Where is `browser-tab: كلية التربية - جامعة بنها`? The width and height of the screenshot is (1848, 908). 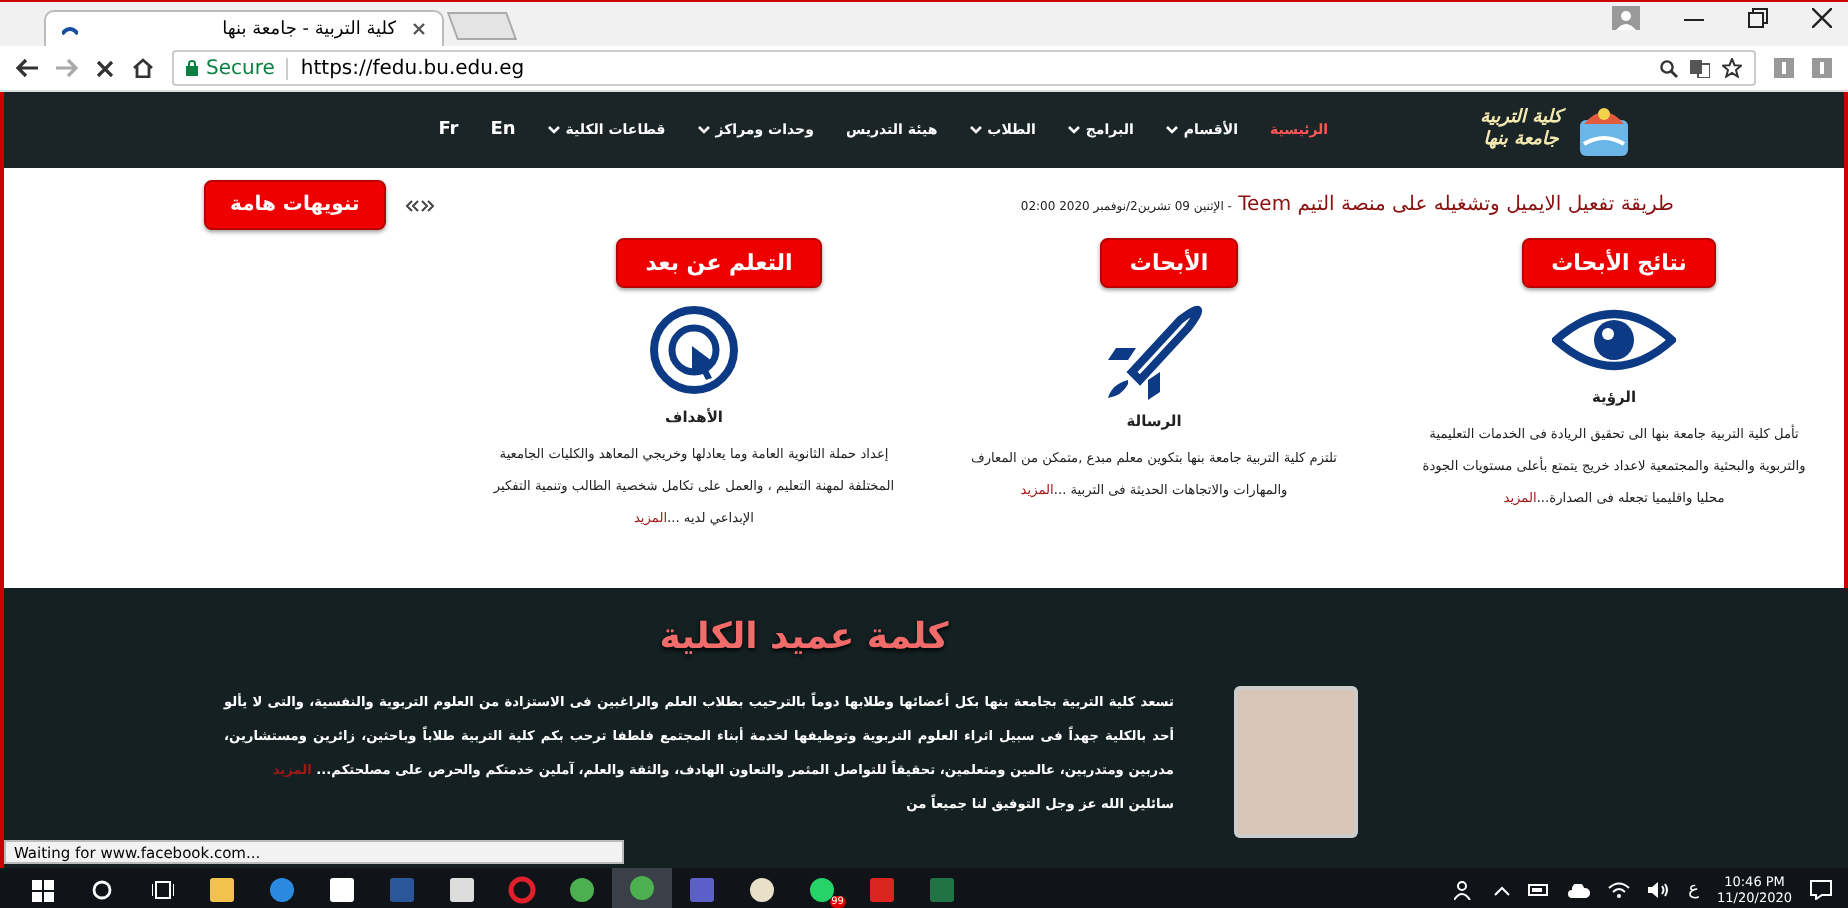
browser-tab: كلية التربية - جامعة بنها is located at coordinates (244, 28).